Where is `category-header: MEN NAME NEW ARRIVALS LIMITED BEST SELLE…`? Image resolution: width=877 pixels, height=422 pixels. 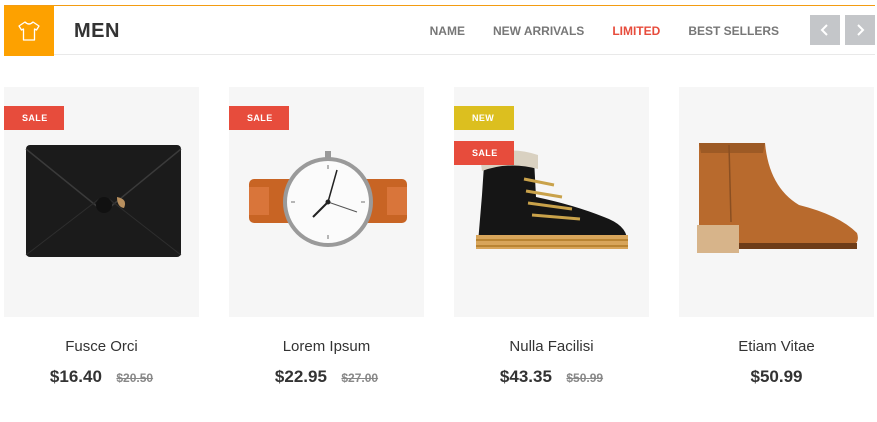 category-header: MEN NAME NEW ARRIVALS LIMITED BEST SELLE… is located at coordinates (439, 30).